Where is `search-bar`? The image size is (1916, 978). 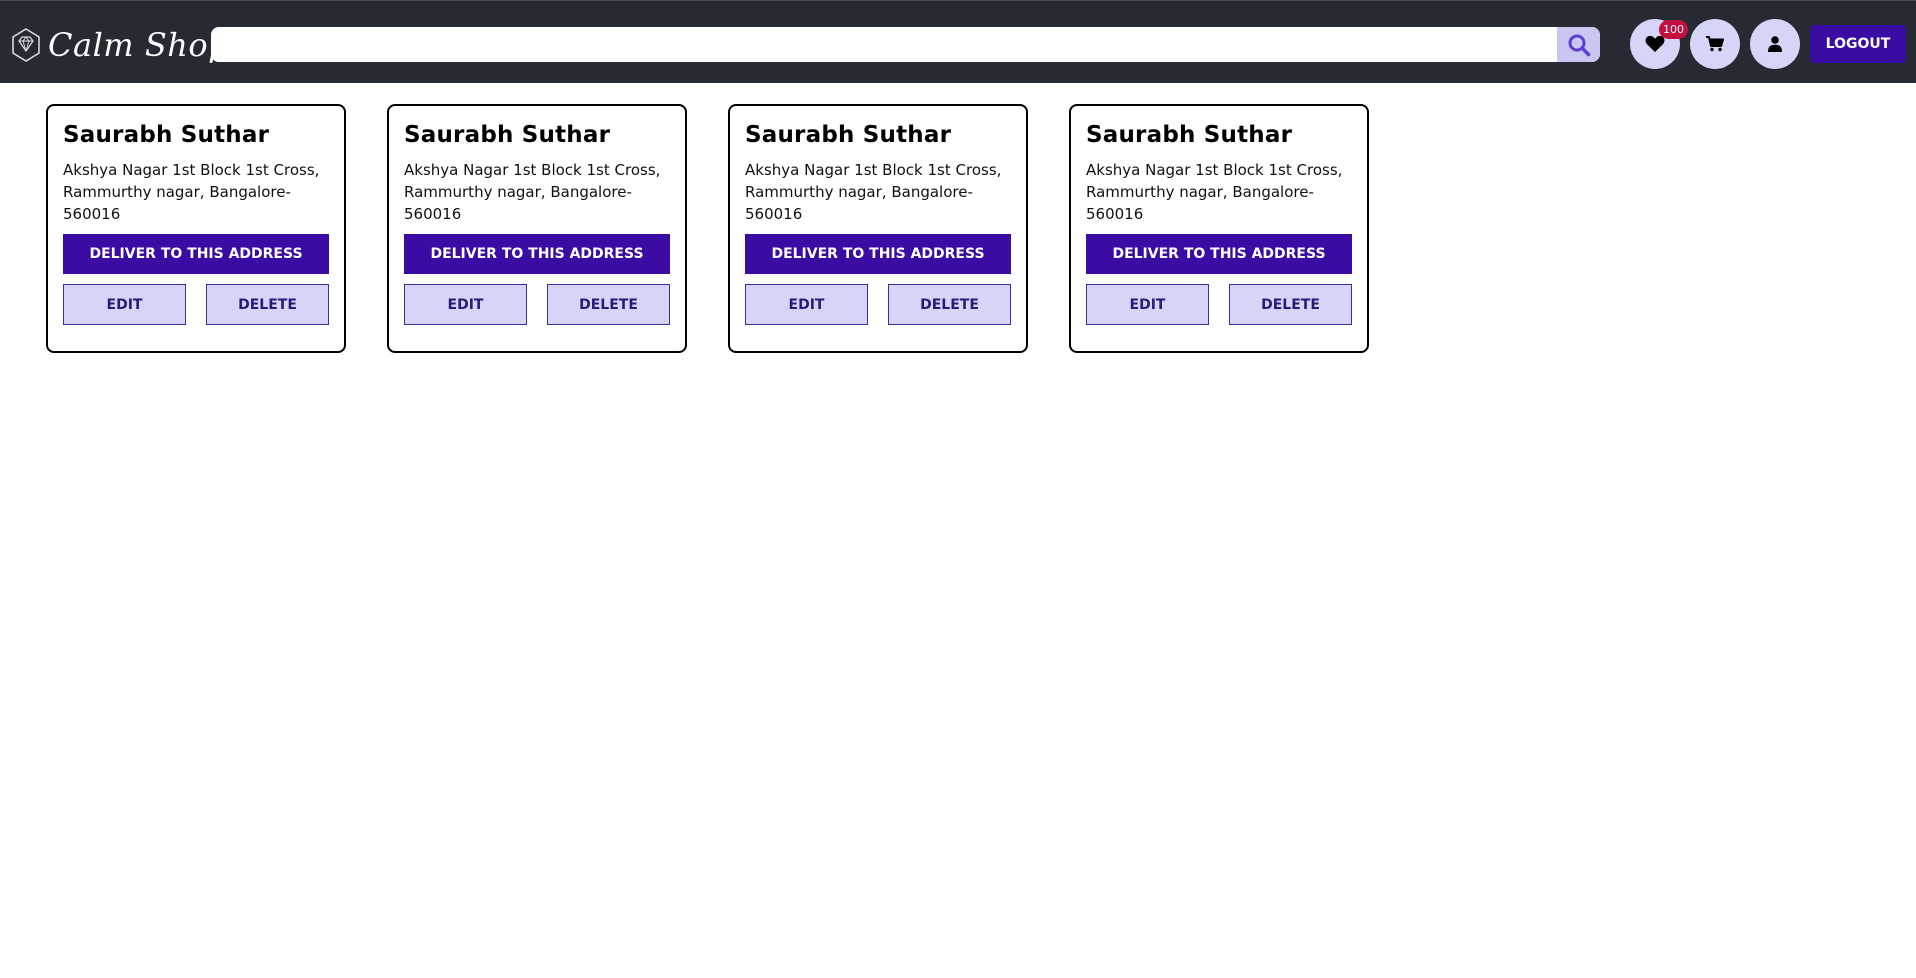
search-bar is located at coordinates (905, 44).